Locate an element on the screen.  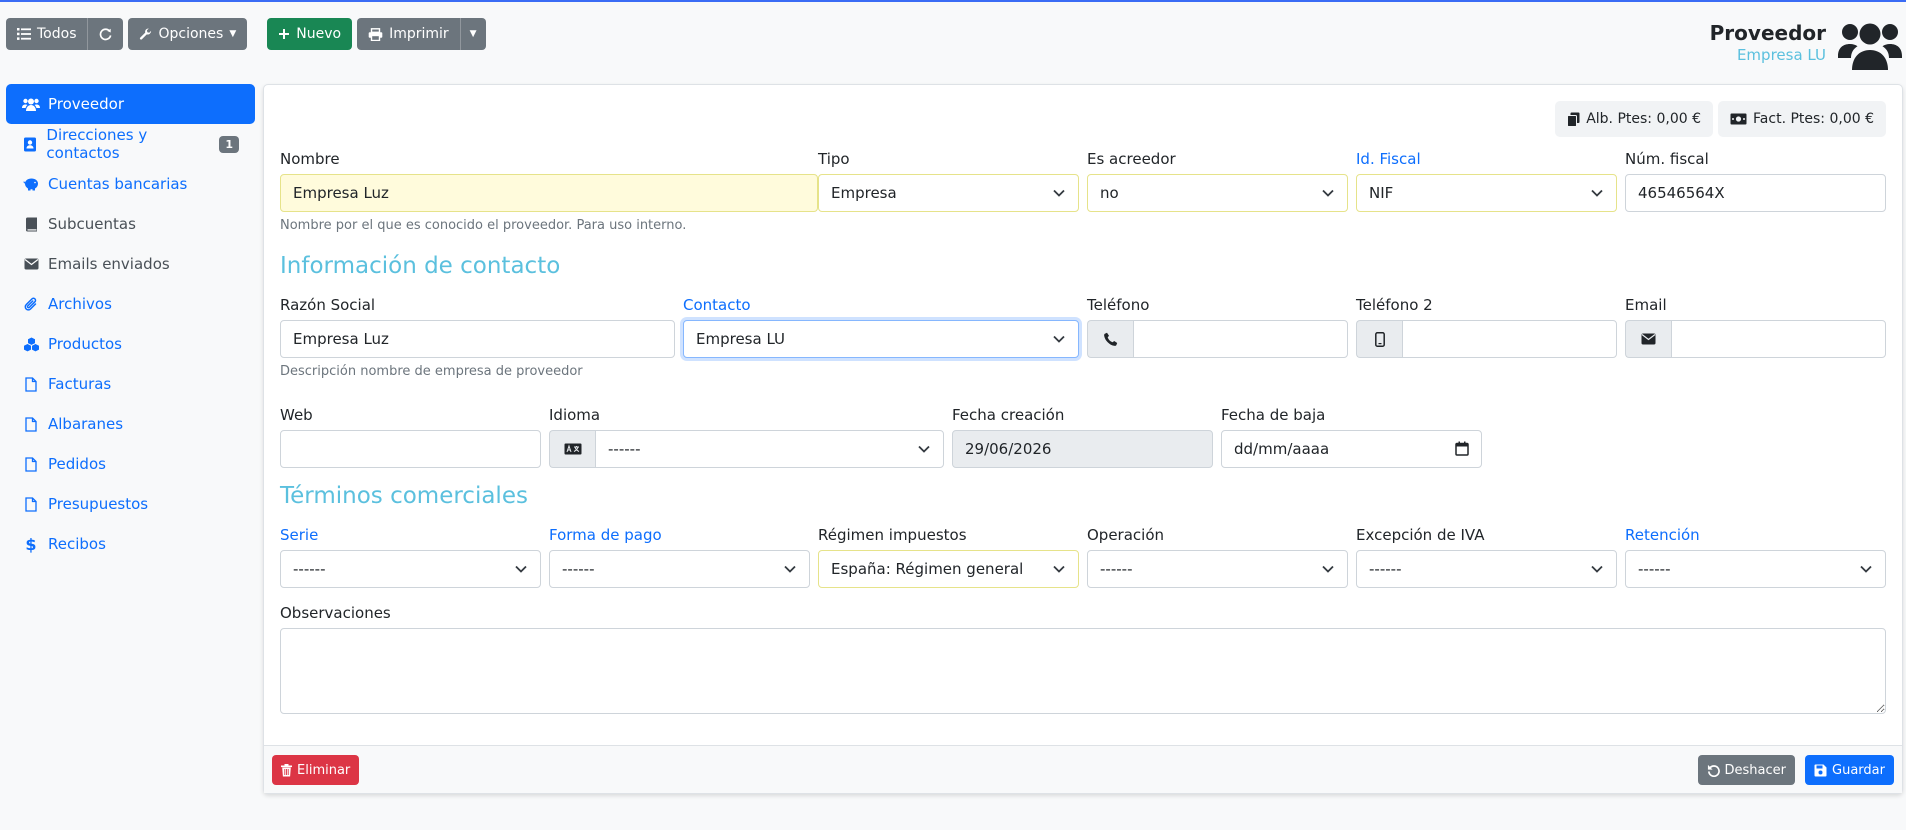
sidebar-item-label: Pedidos is located at coordinates (77, 464).